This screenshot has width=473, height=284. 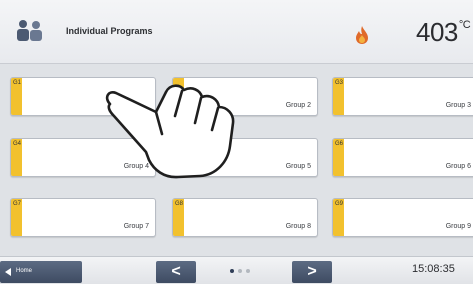 What do you see at coordinates (402, 217) in the screenshot?
I see `group-tile-9: G9 Group 9` at bounding box center [402, 217].